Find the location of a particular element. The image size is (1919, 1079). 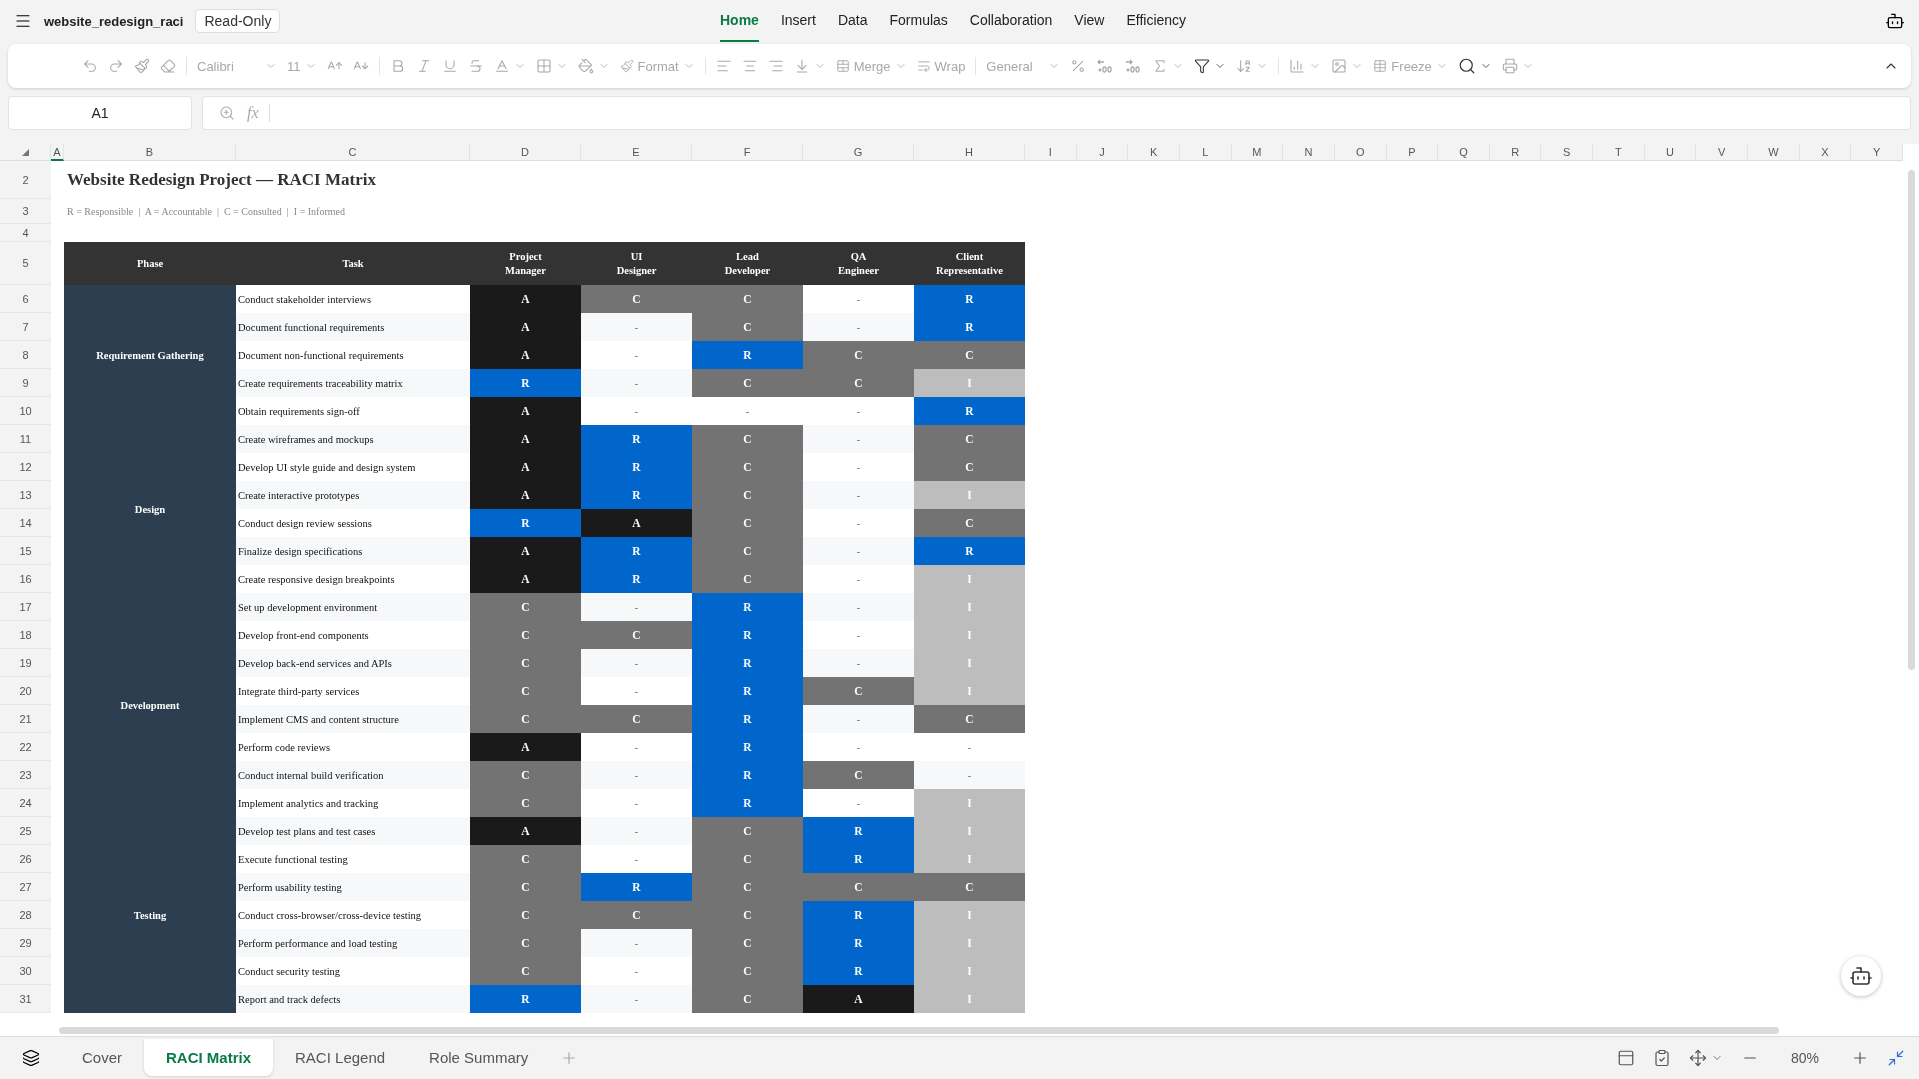

row-header: 5 is located at coordinates (25, 263).